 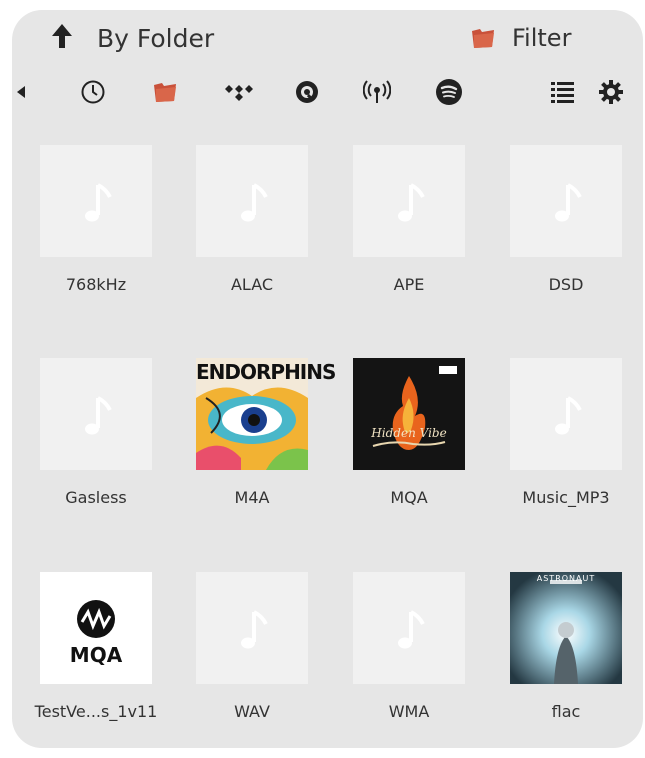 I want to click on folder-label: flac, so click(x=566, y=711).